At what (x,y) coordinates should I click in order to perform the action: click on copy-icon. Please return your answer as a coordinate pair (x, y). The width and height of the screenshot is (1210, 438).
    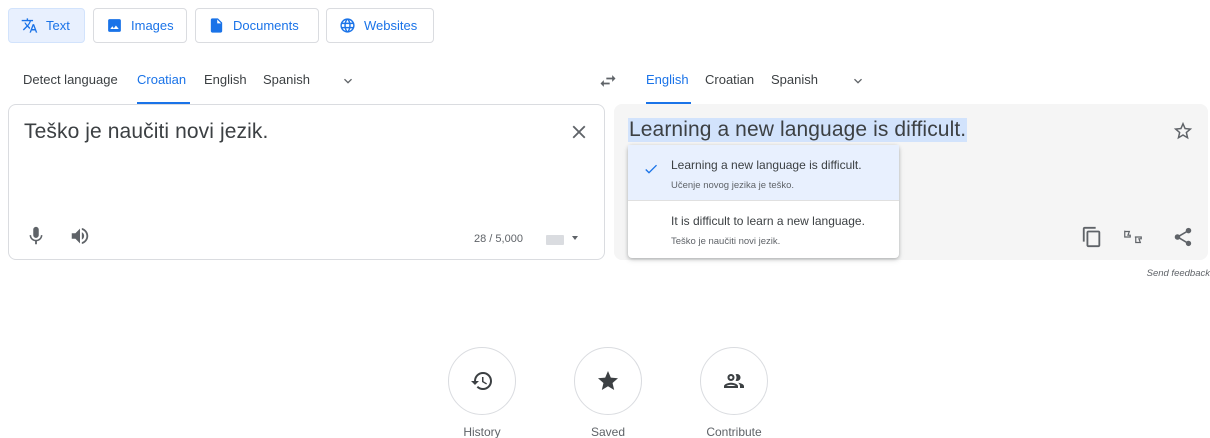
    Looking at the image, I should click on (1091, 237).